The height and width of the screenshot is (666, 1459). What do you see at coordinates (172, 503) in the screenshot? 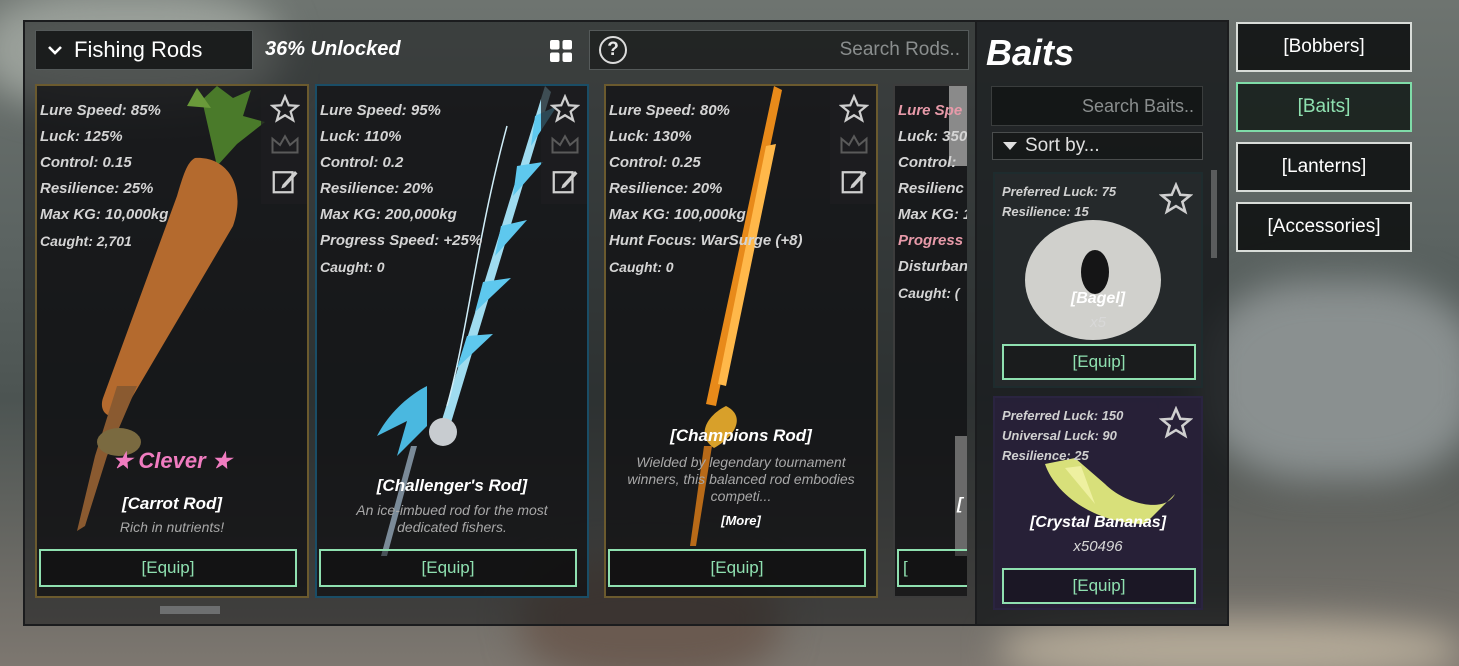
I see `rod-name: [Carrot Rod]` at bounding box center [172, 503].